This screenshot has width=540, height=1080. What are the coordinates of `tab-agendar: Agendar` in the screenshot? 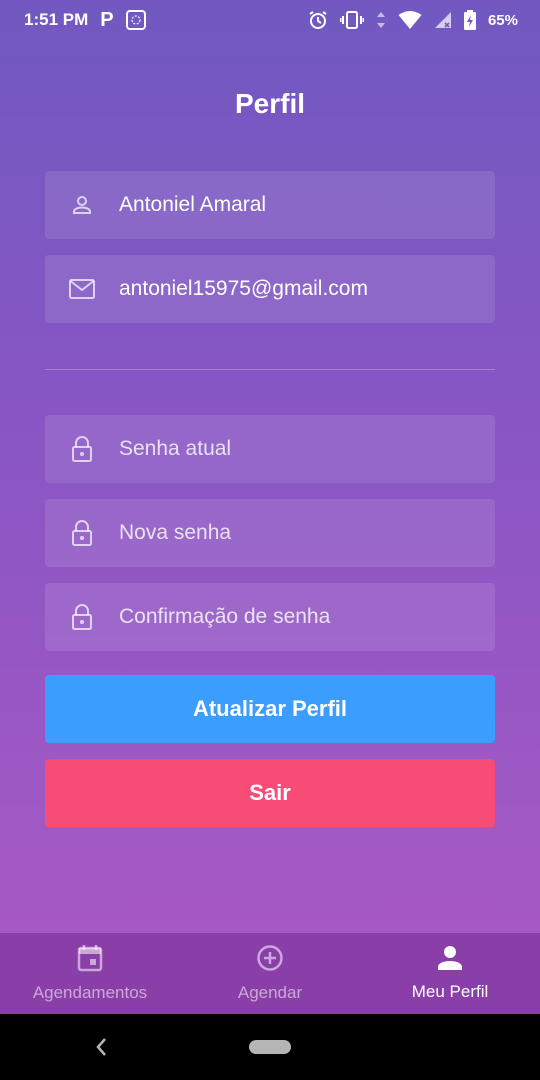 It's located at (270, 973).